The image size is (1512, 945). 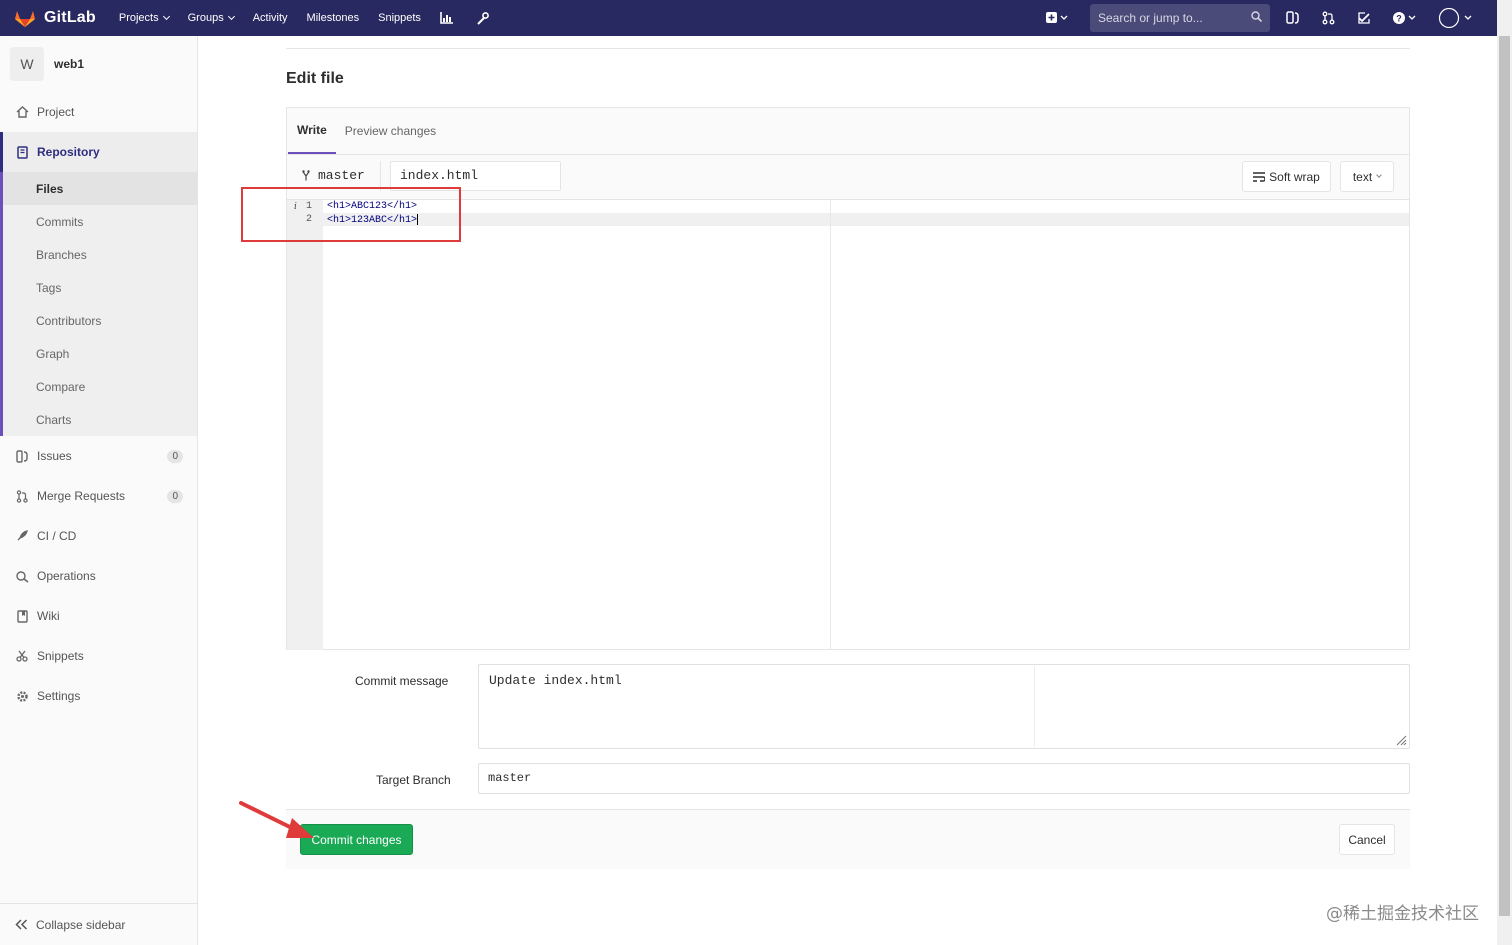 What do you see at coordinates (98, 576) in the screenshot?
I see `sidebar-item-operations: Operations` at bounding box center [98, 576].